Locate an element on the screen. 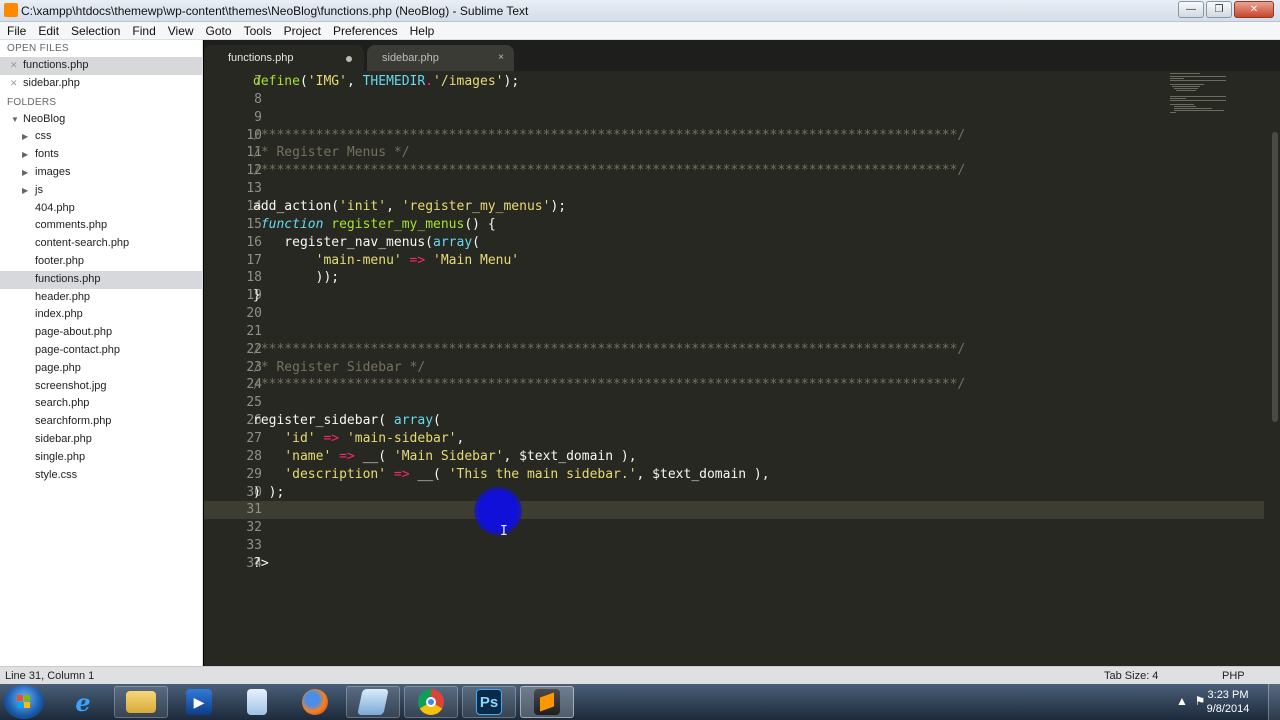 Image resolution: width=1280 pixels, height=720 pixels. code-line: 31 is located at coordinates (734, 510).